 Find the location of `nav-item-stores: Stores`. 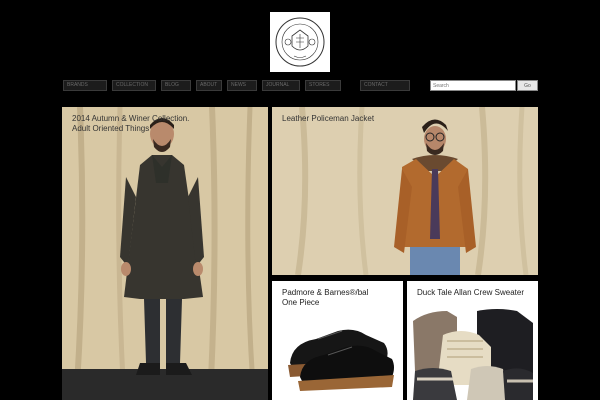

nav-item-stores: Stores is located at coordinates (323, 85).